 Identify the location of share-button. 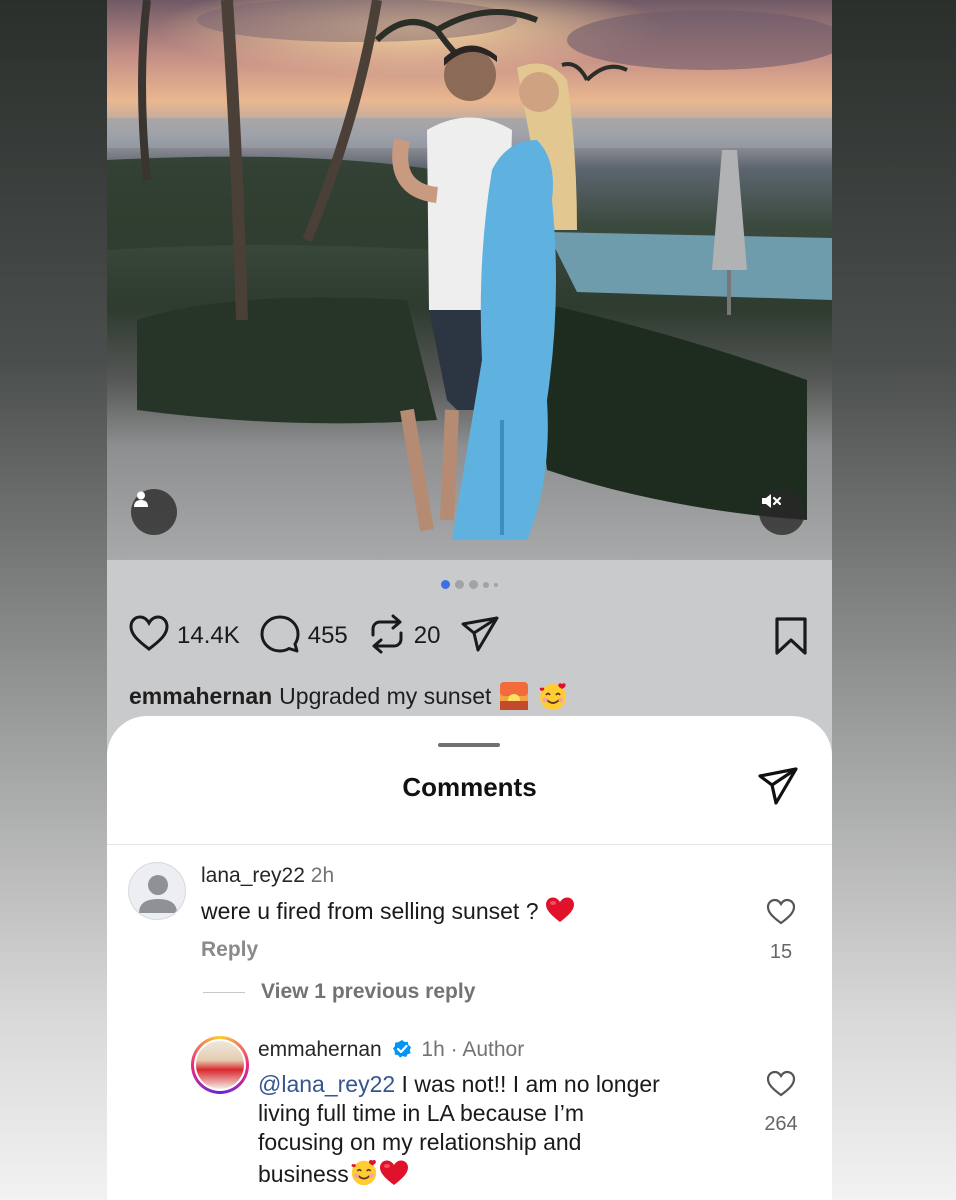
(480, 636).